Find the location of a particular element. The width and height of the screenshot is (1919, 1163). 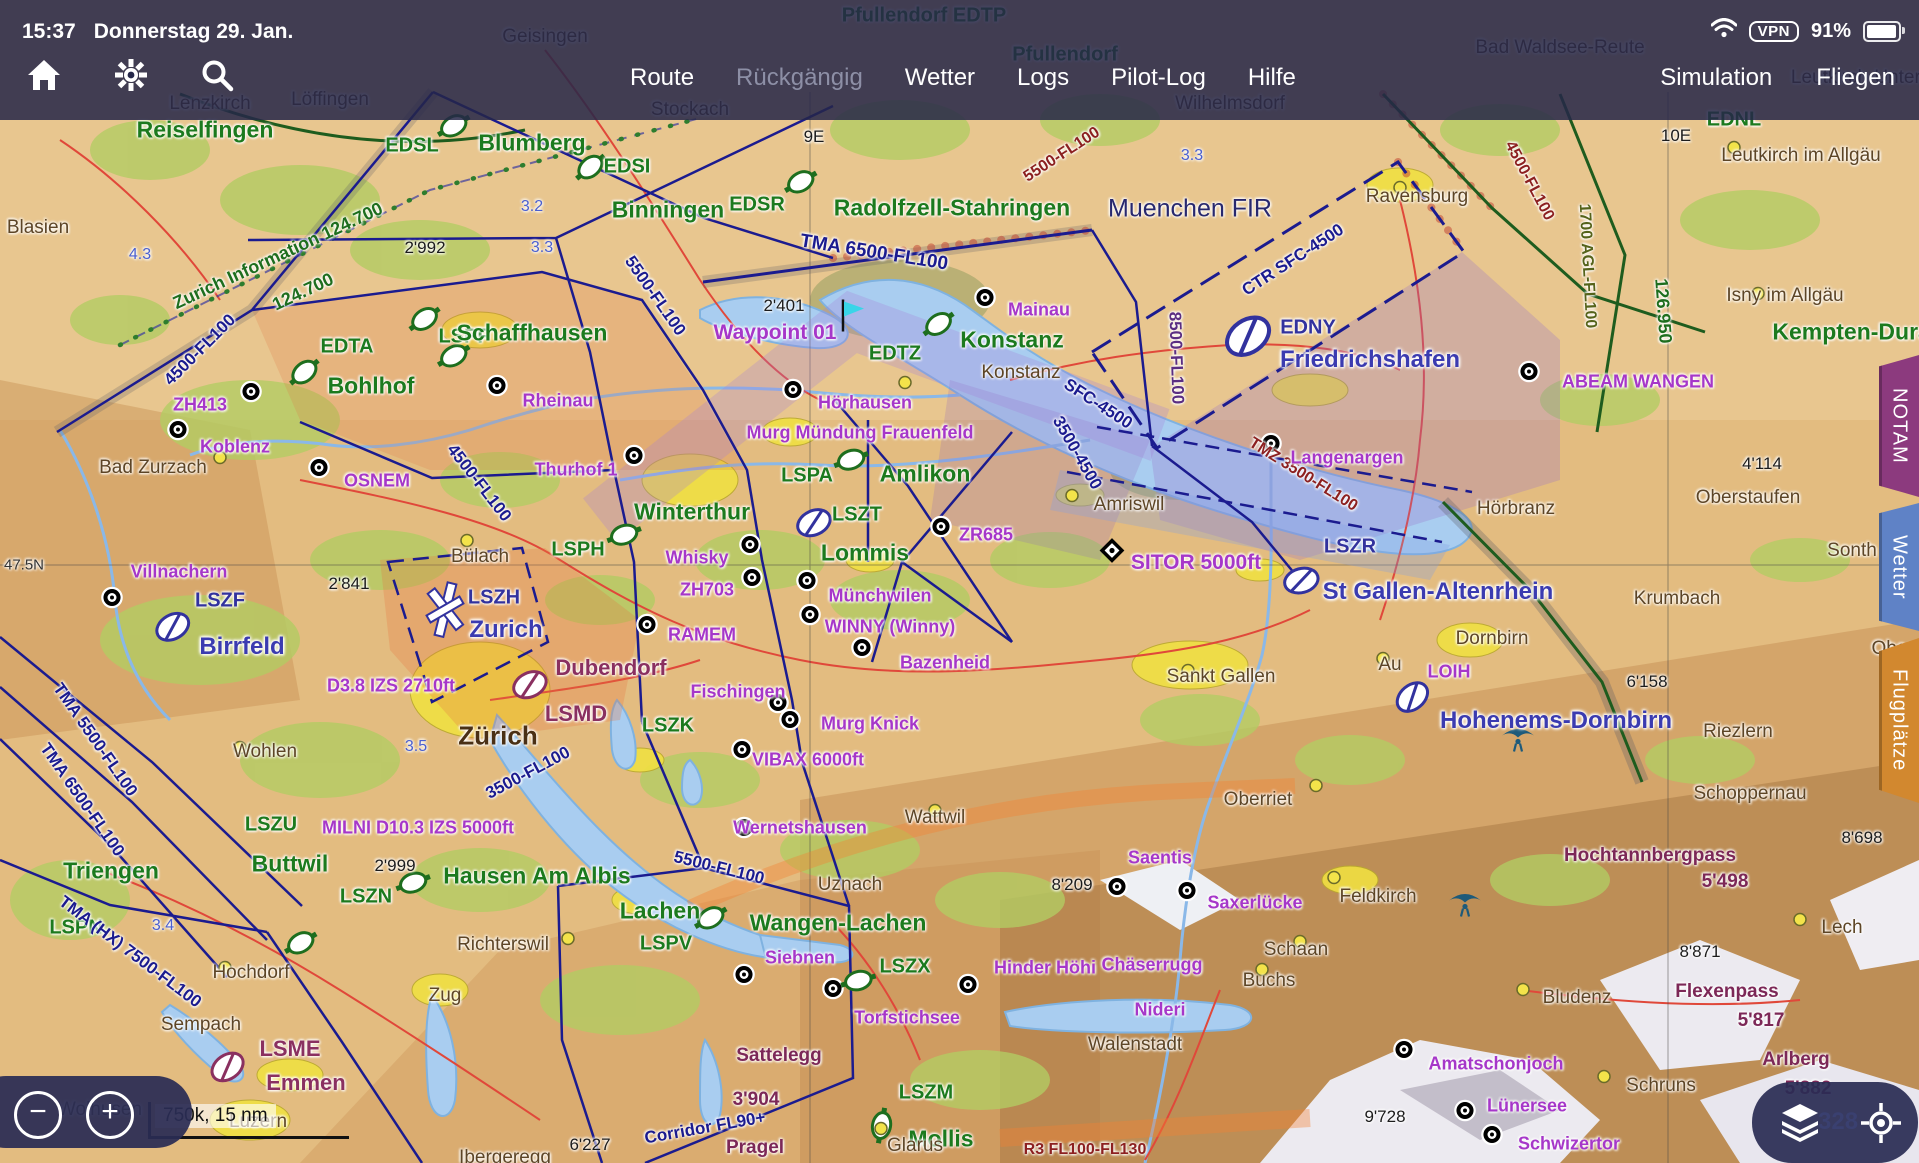

compass-heading-value: 328 is located at coordinates (1838, 1121).